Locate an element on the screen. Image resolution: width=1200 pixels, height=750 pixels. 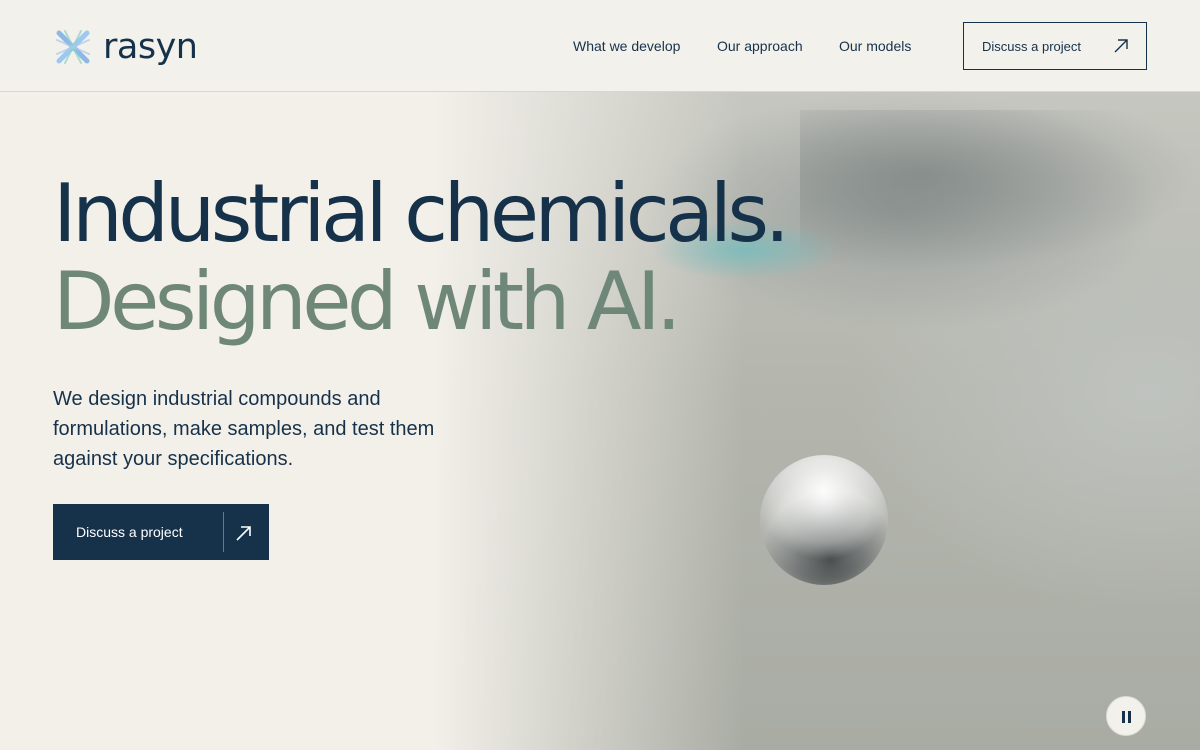
hero-section: Industrial chemicals. Designed with AI. is located at coordinates (421, 257).